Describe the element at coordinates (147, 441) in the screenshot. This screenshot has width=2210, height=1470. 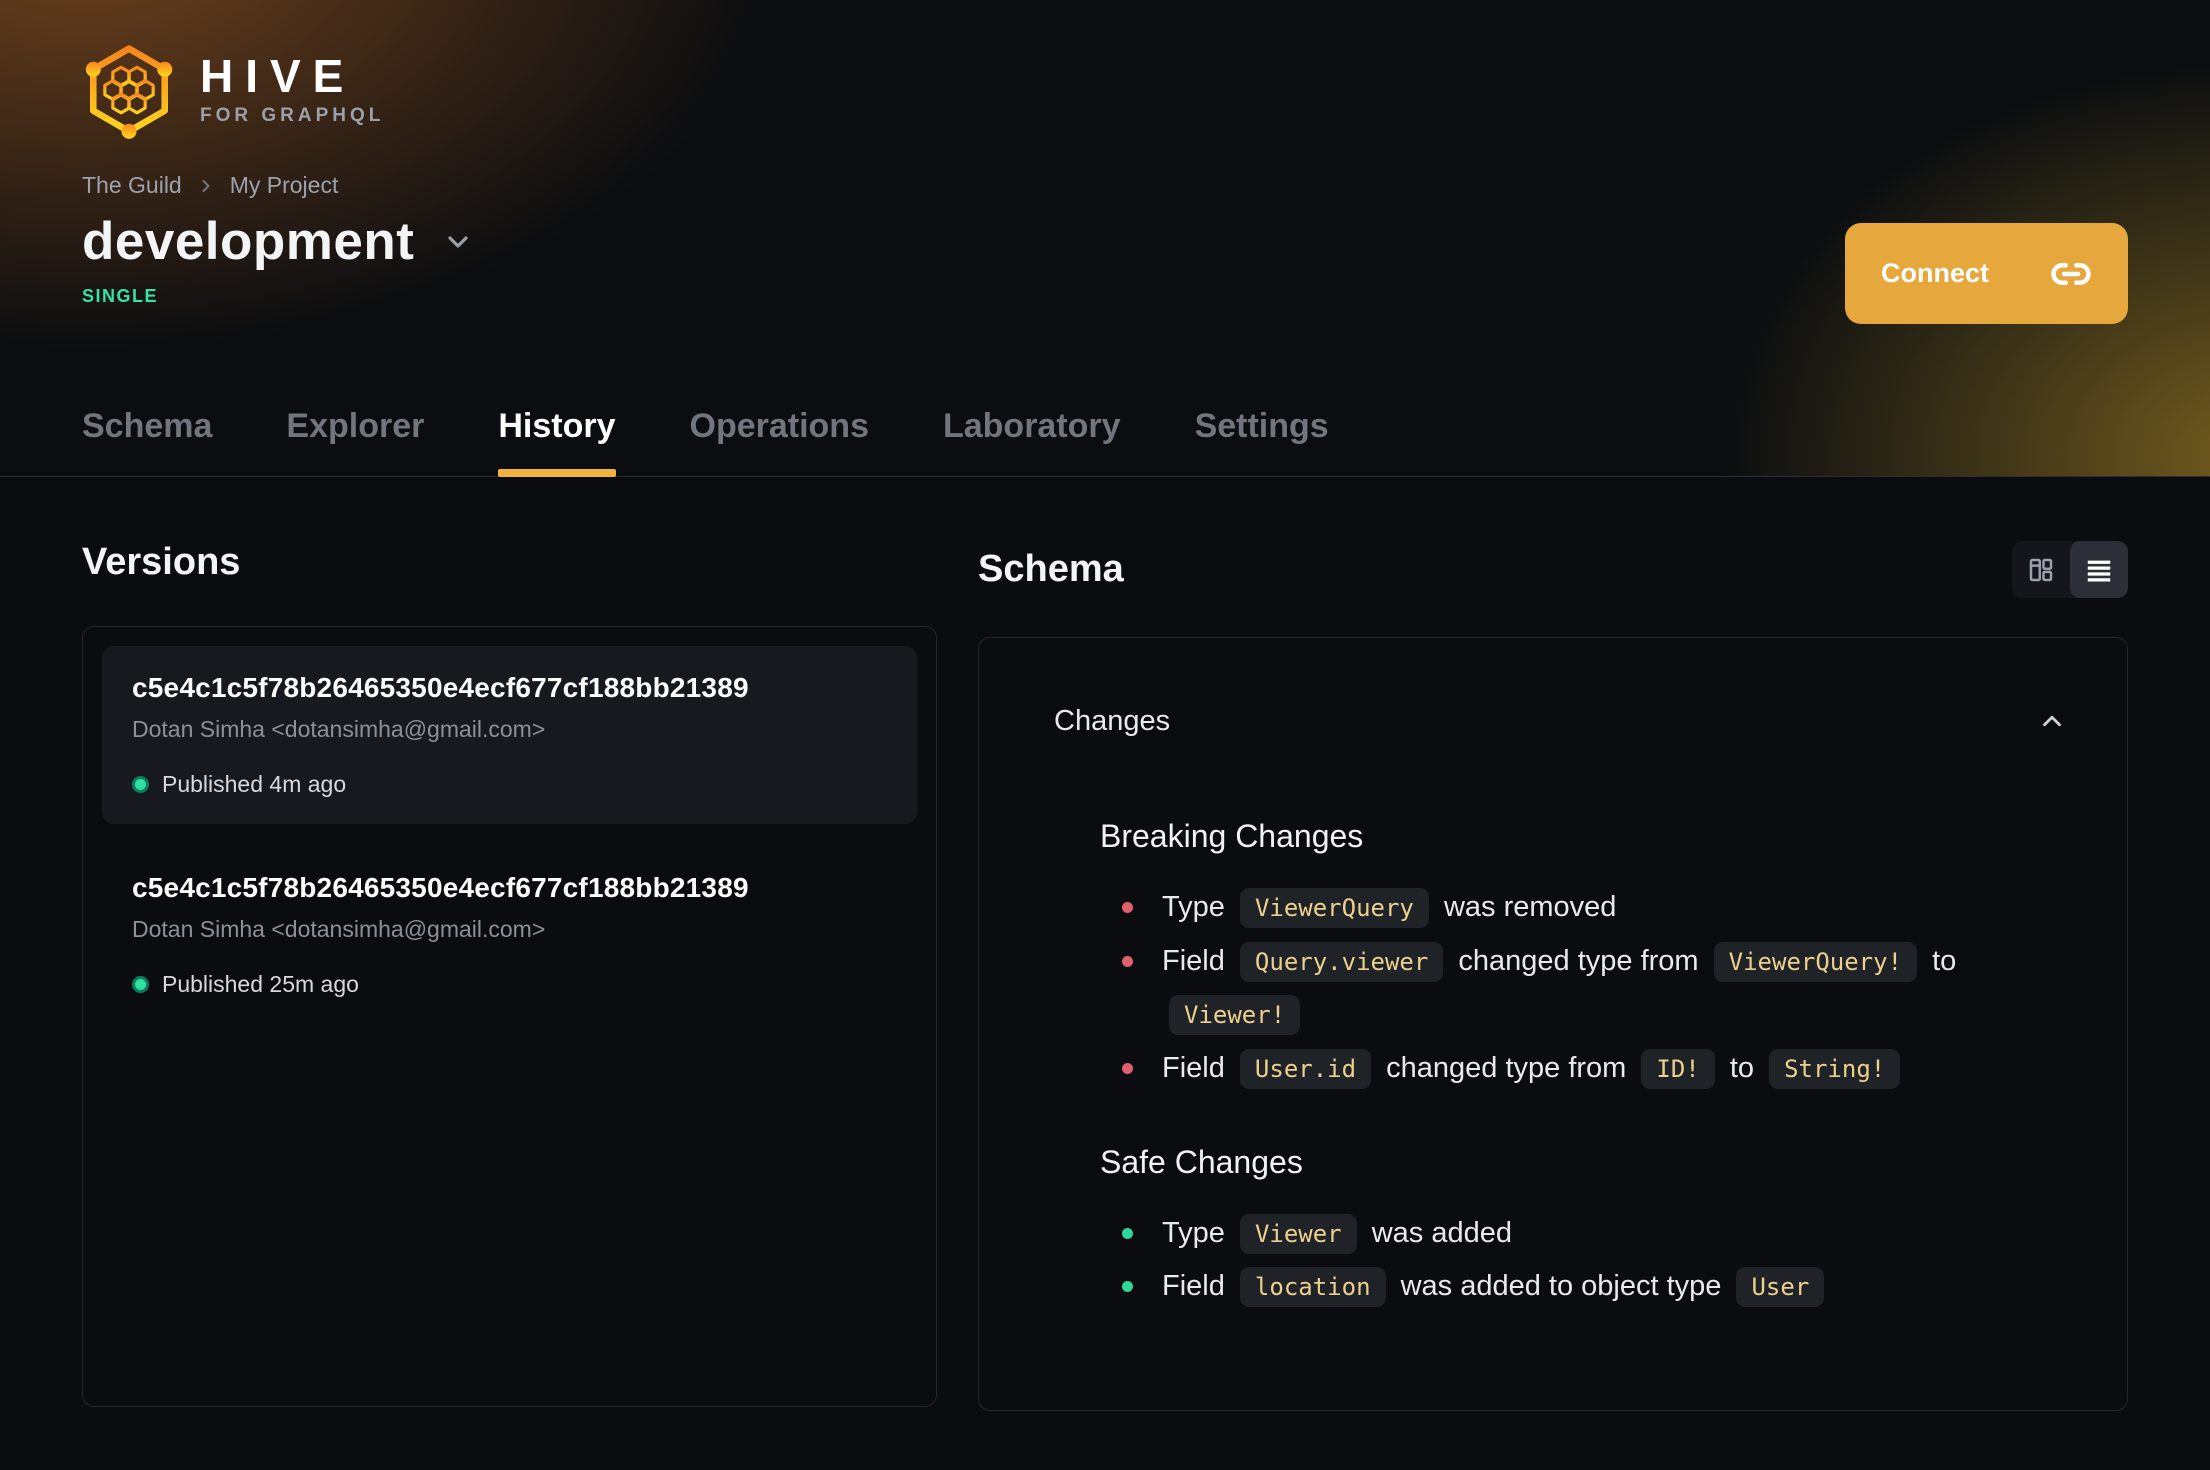
I see `tab-schema: Schema` at that location.